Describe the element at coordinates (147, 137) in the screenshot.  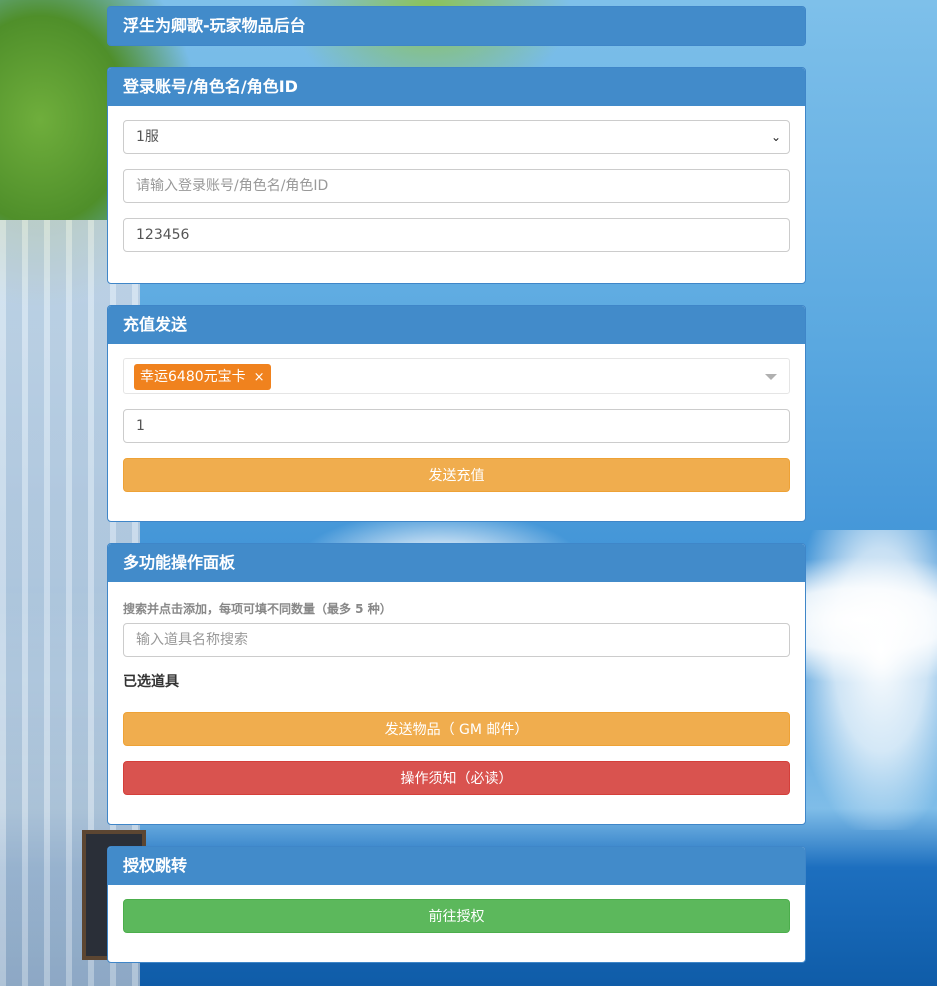
I see `server-select-value: 1服` at that location.